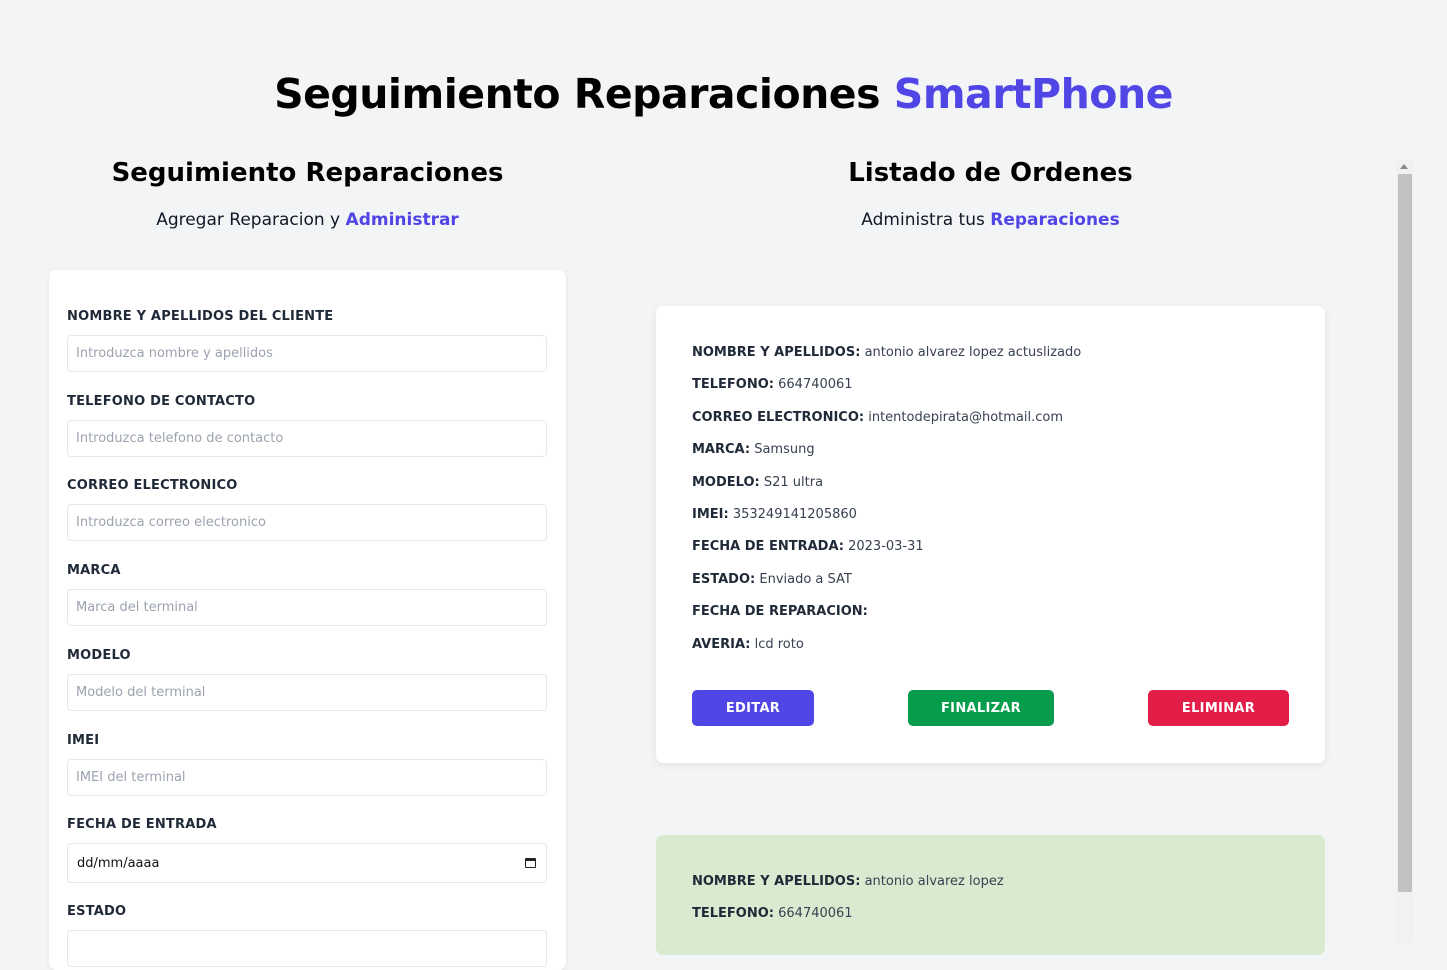 The image size is (1447, 970). I want to click on imei-input, so click(307, 777).